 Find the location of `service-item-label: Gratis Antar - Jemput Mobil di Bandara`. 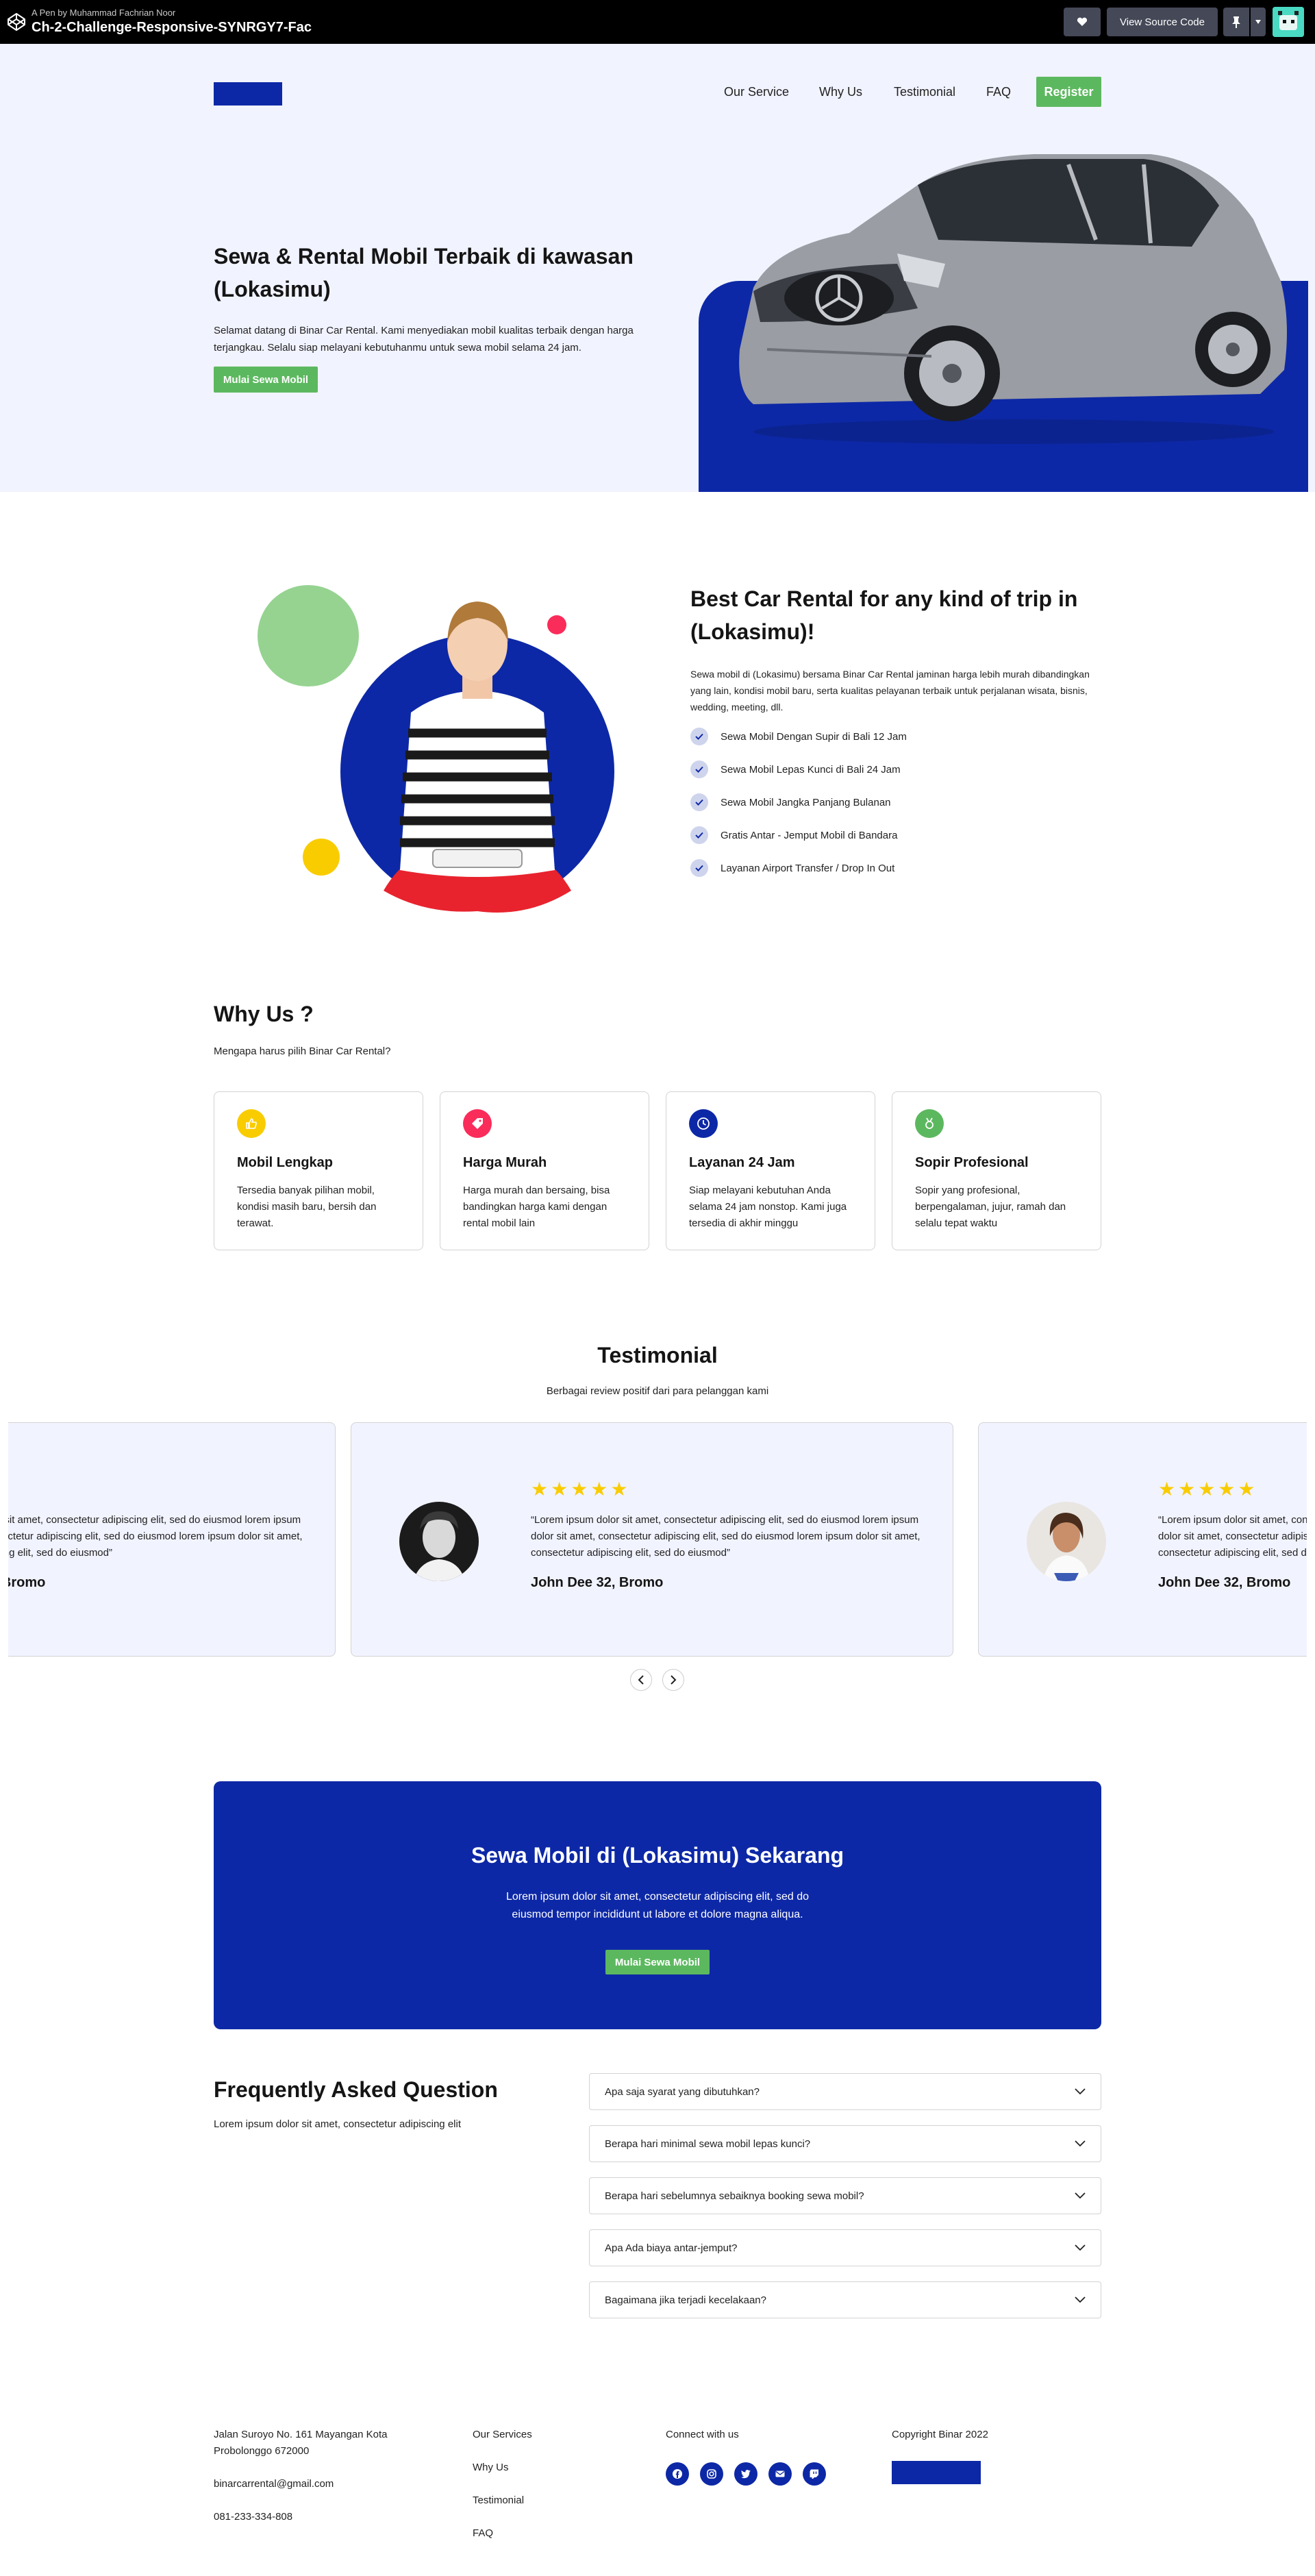

service-item-label: Gratis Antar - Jemput Mobil di Bandara is located at coordinates (809, 835).